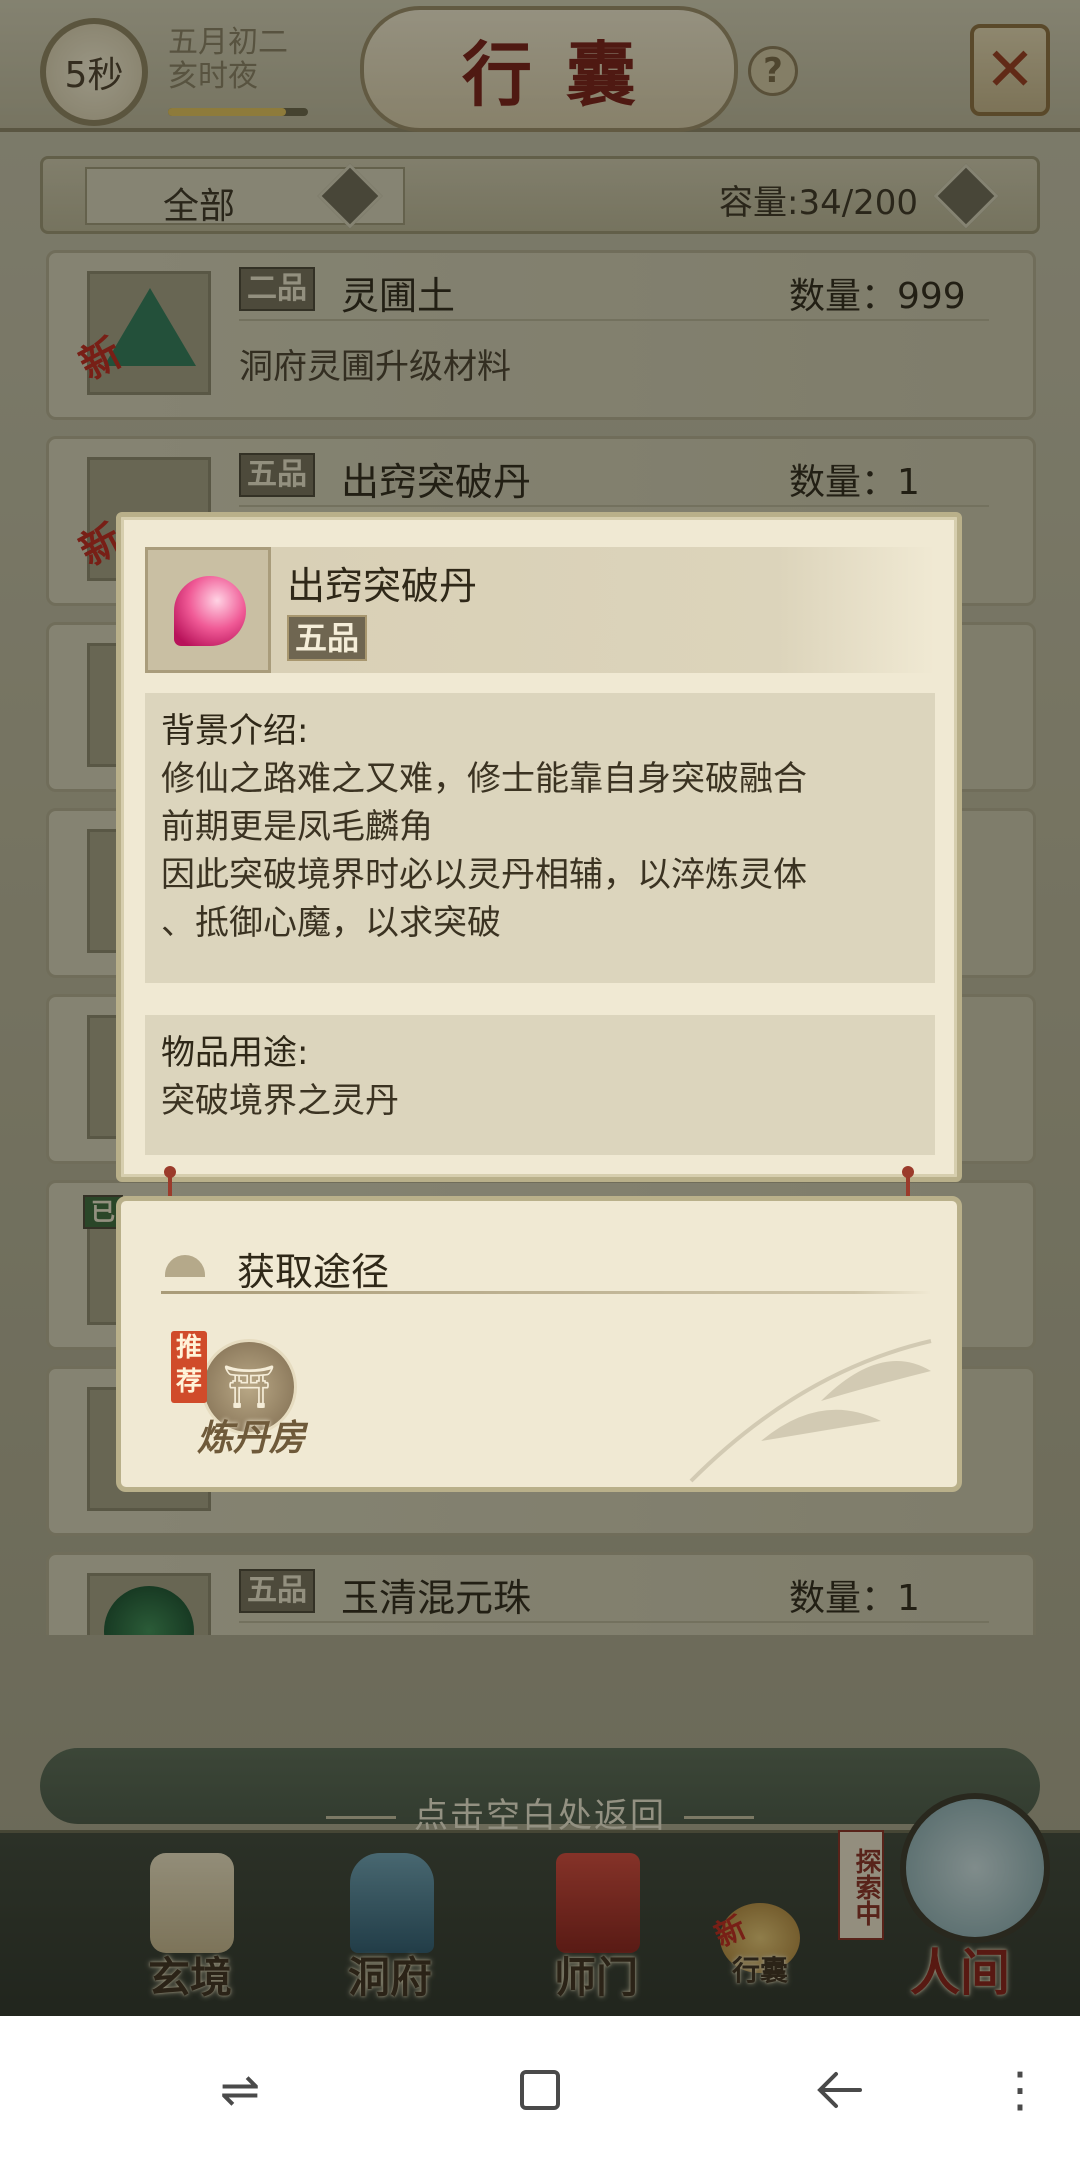  Describe the element at coordinates (877, 296) in the screenshot. I see `item-quantity: 数量：999` at that location.